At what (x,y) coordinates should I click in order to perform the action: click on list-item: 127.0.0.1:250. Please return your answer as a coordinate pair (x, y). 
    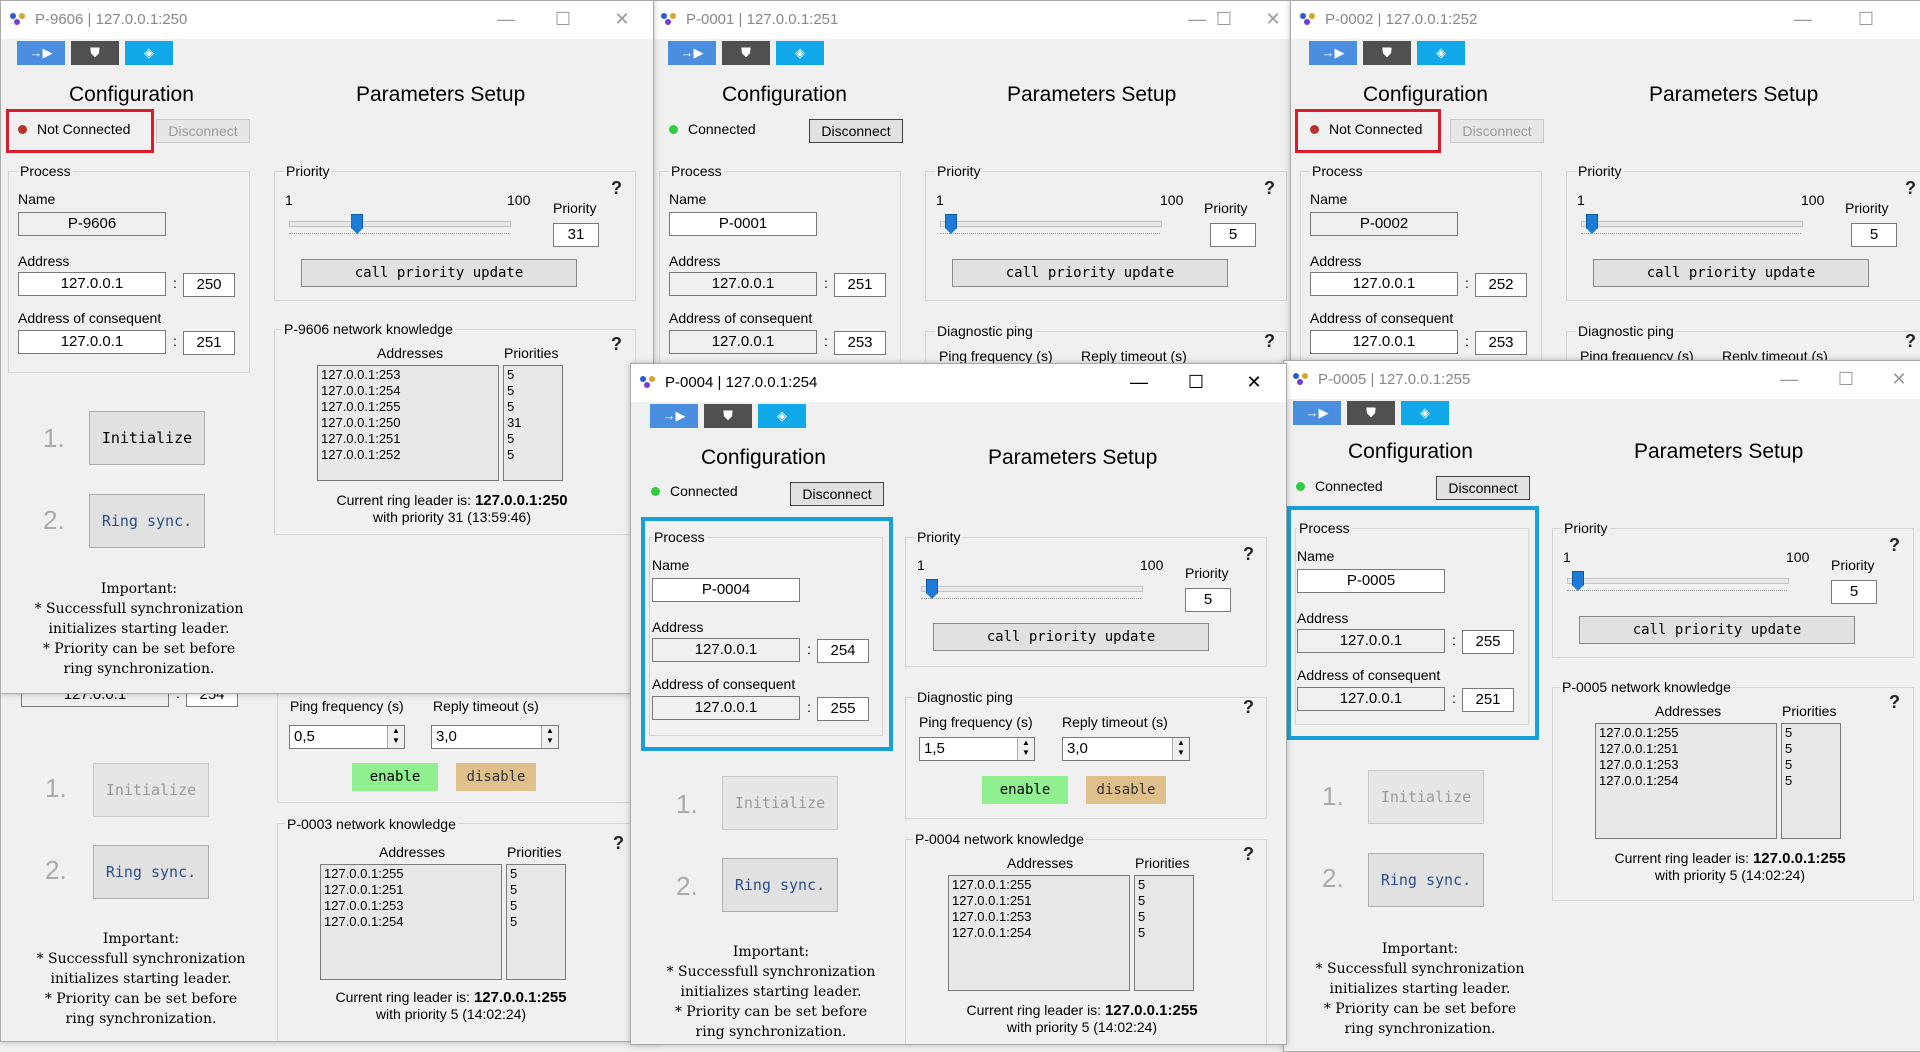
    Looking at the image, I should click on (408, 423).